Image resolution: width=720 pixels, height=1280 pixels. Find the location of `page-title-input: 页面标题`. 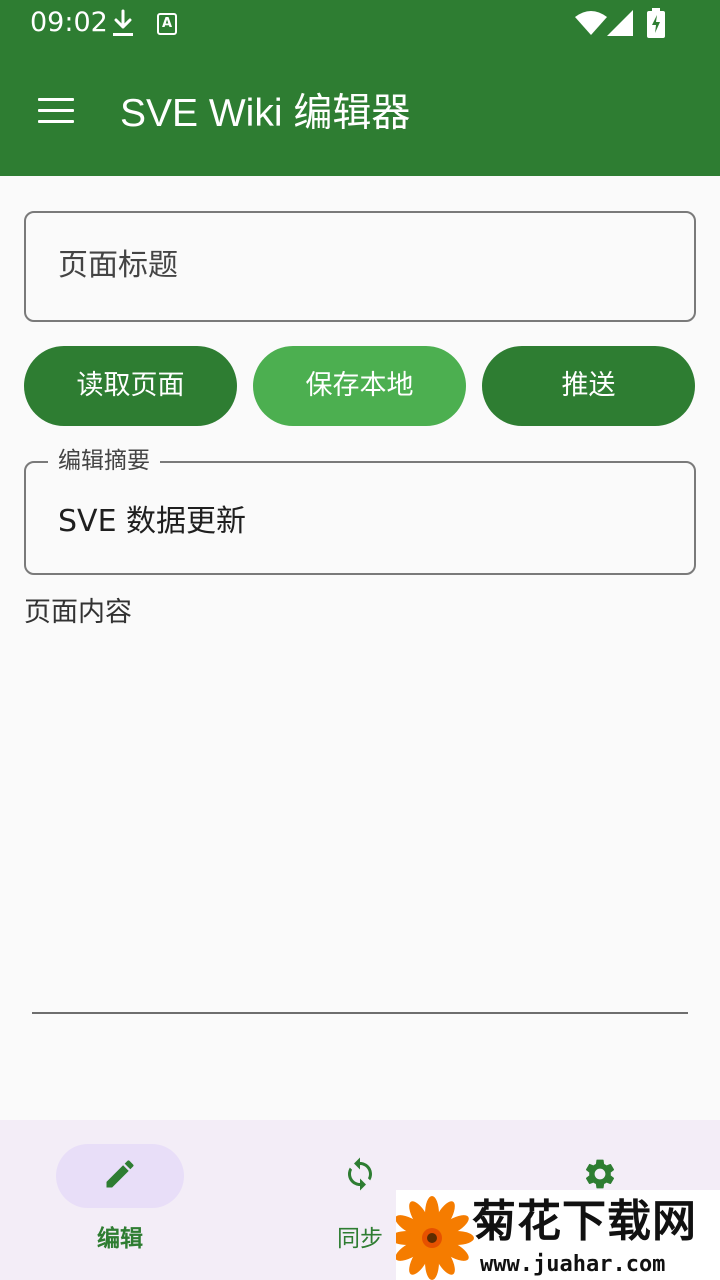

page-title-input: 页面标题 is located at coordinates (360, 266).